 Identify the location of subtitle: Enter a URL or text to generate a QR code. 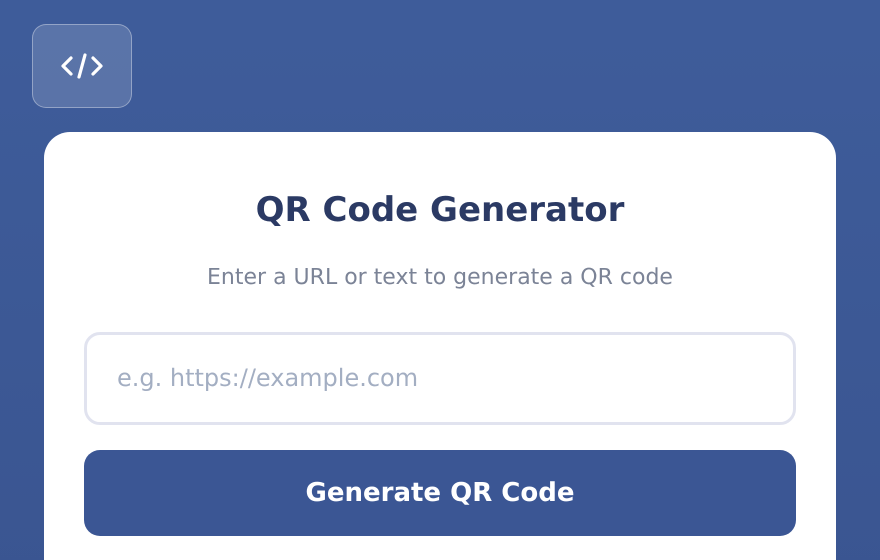
(440, 277).